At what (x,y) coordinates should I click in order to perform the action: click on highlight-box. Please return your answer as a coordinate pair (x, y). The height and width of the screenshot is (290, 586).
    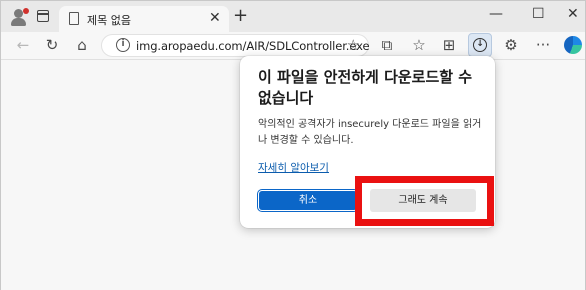
    Looking at the image, I should click on (424, 201).